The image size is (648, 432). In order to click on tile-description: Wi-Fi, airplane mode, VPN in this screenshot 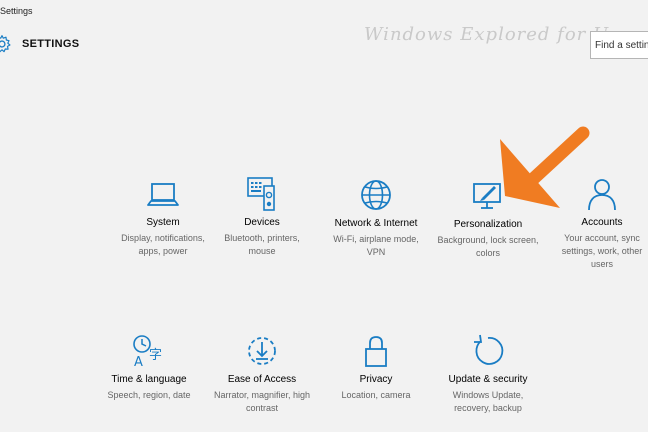, I will do `click(376, 245)`.